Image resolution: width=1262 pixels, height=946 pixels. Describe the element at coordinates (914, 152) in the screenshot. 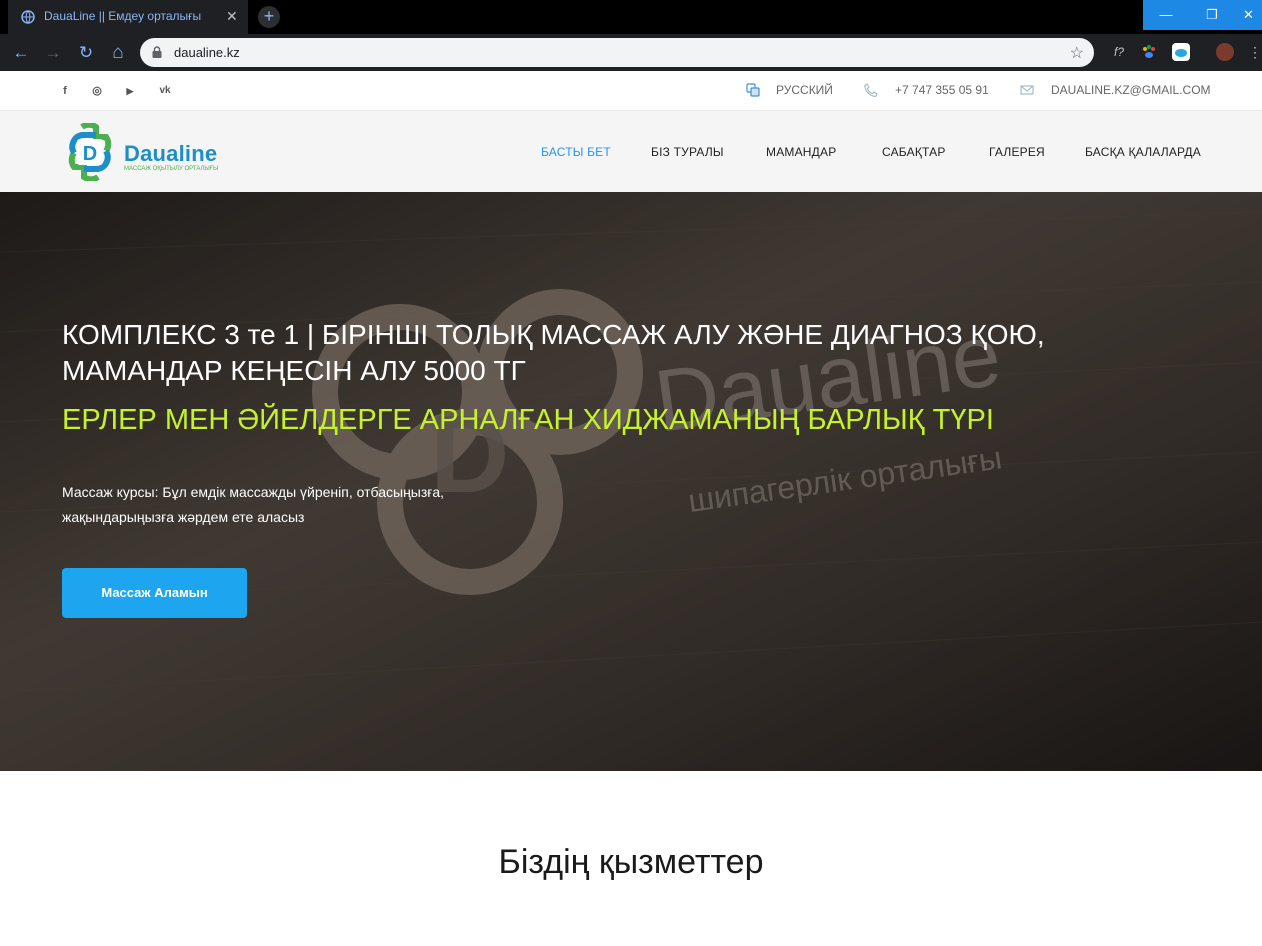

I see `nav-lessons: САБАҚТАР` at that location.